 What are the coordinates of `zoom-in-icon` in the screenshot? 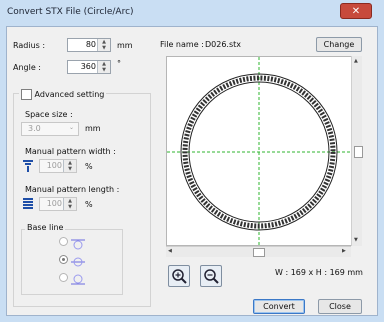 It's located at (179, 276).